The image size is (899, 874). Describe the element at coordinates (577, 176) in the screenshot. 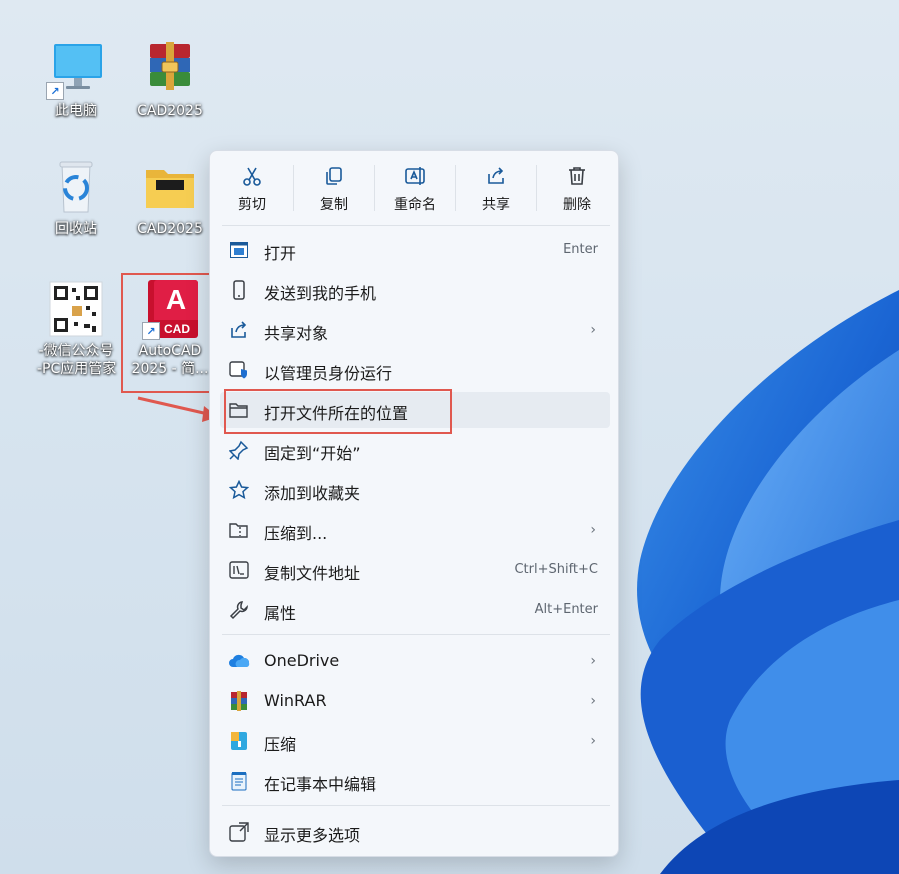

I see `delete-icon` at that location.